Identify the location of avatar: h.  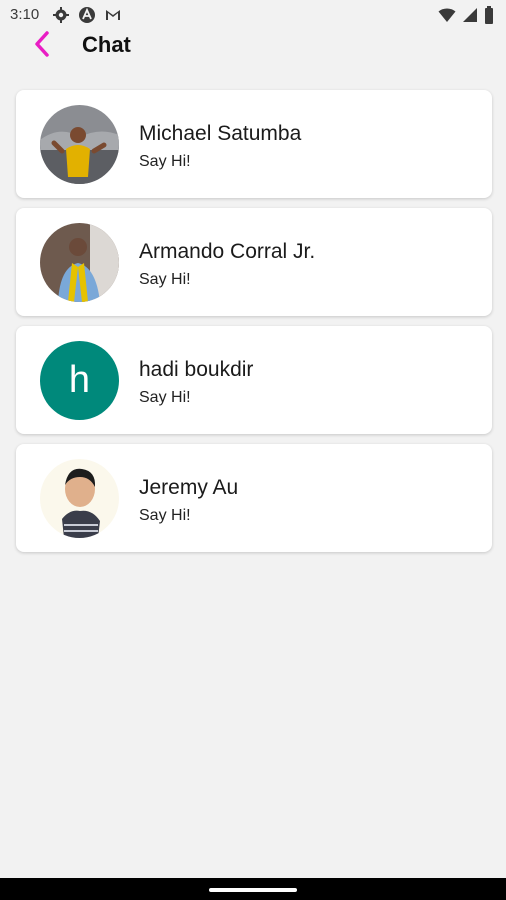
(79, 380).